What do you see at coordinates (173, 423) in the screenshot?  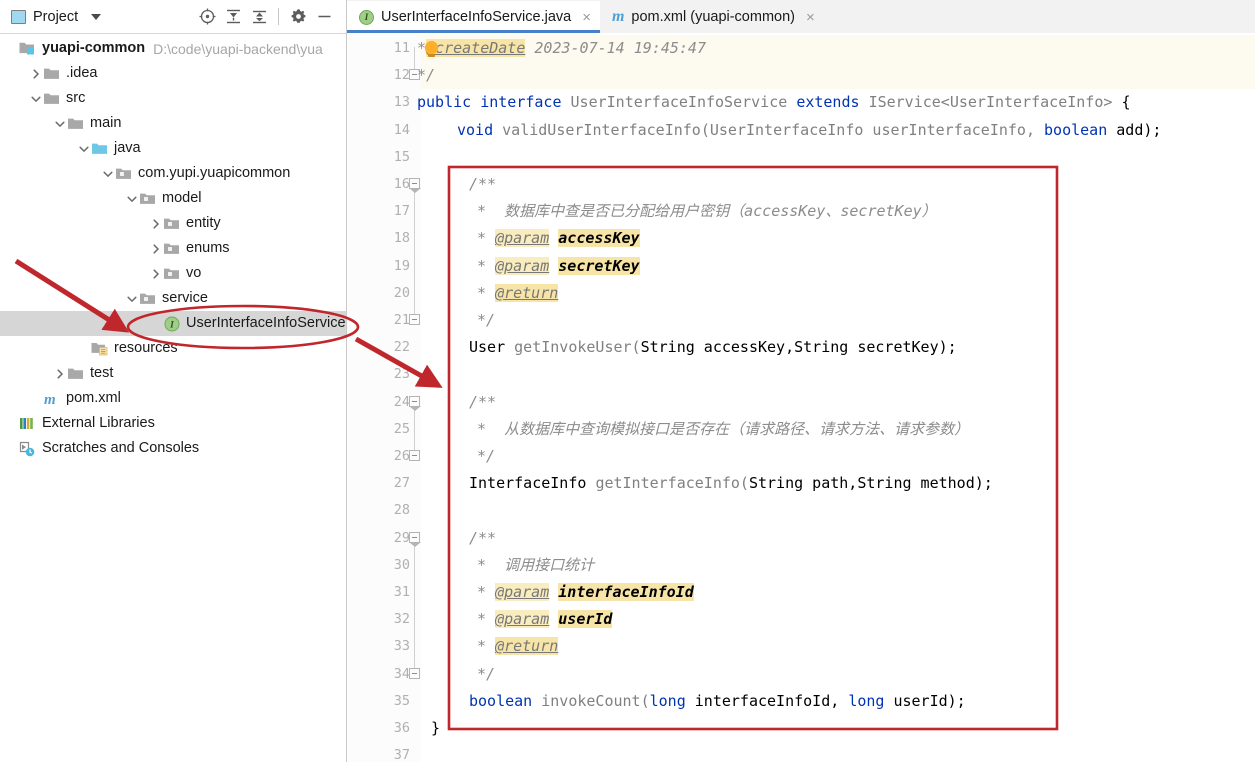 I see `tree-item-external-libraries: External Libraries` at bounding box center [173, 423].